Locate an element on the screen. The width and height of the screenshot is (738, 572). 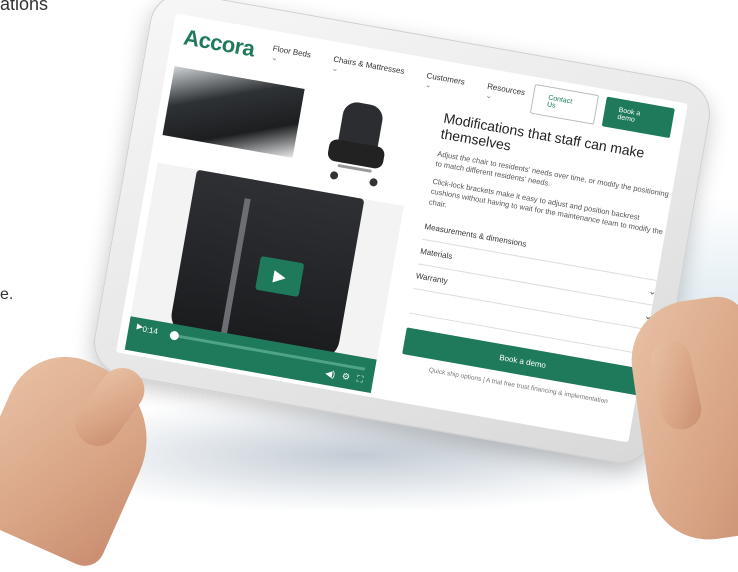
settings-icon: ⚙ is located at coordinates (346, 377).